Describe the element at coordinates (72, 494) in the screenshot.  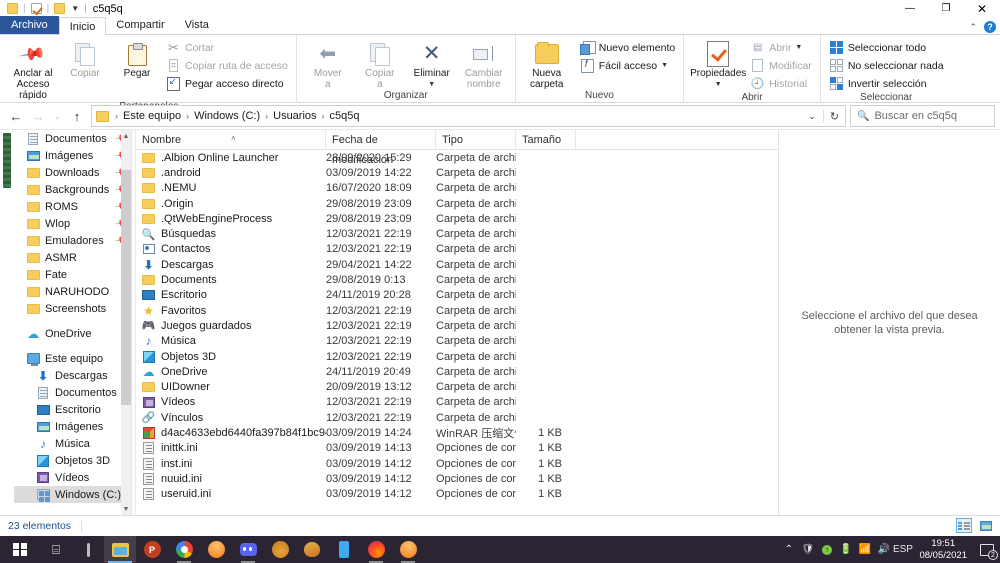
I see `sidebar-item-windows-c: Windows (C:)` at that location.